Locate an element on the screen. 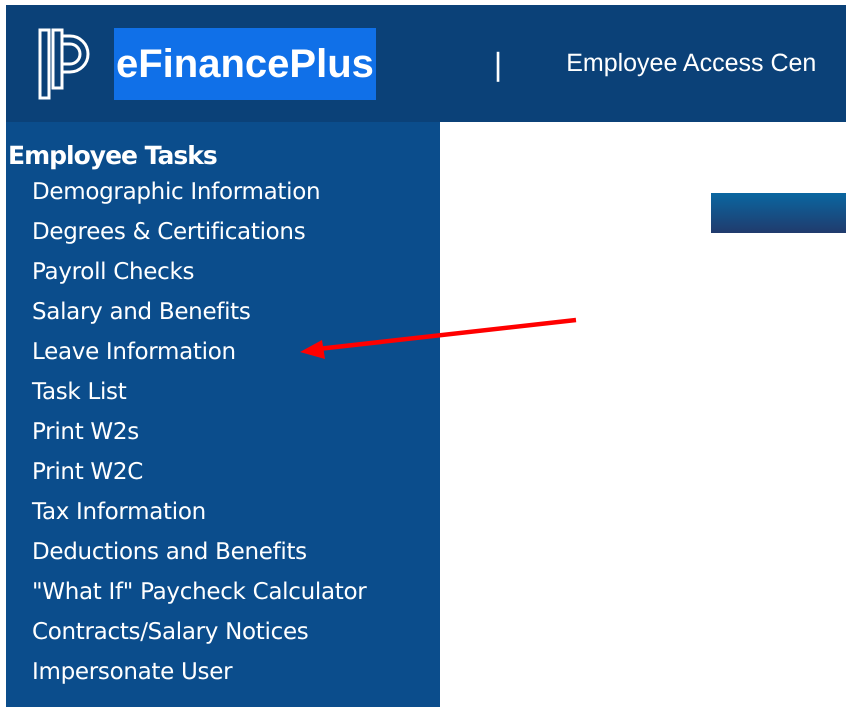 Image resolution: width=846 pixels, height=707 pixels. sidebar-link: Tax Information is located at coordinates (119, 512).